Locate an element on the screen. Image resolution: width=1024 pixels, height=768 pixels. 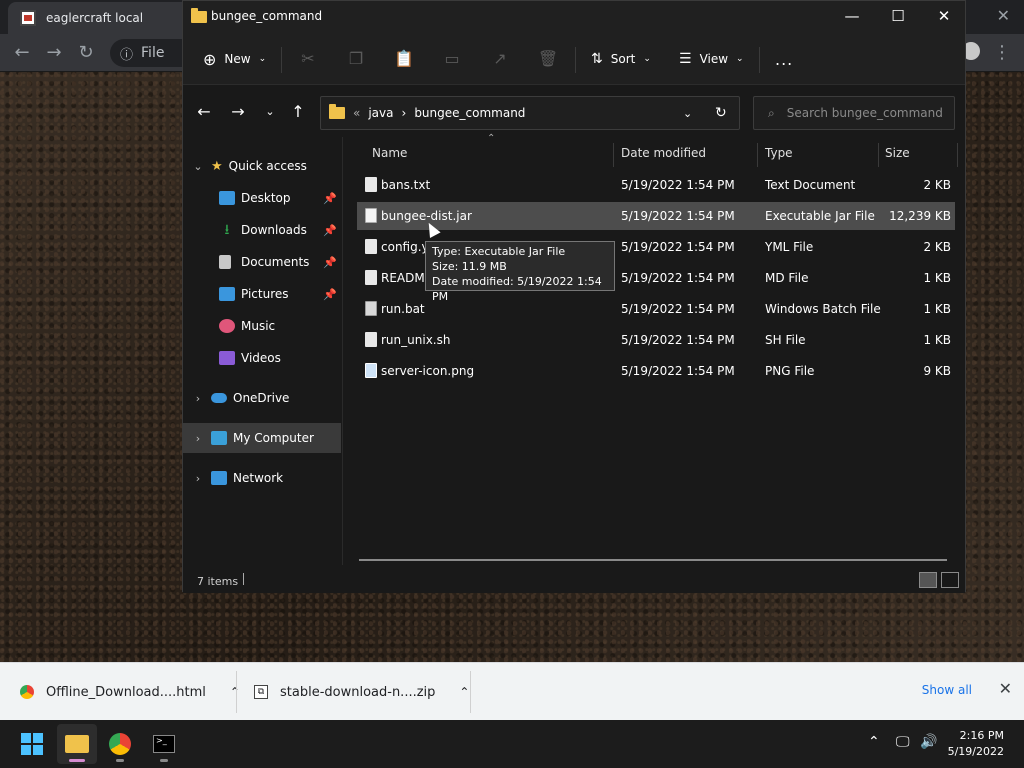
sort-icon: ⇅ is located at coordinates (597, 59).